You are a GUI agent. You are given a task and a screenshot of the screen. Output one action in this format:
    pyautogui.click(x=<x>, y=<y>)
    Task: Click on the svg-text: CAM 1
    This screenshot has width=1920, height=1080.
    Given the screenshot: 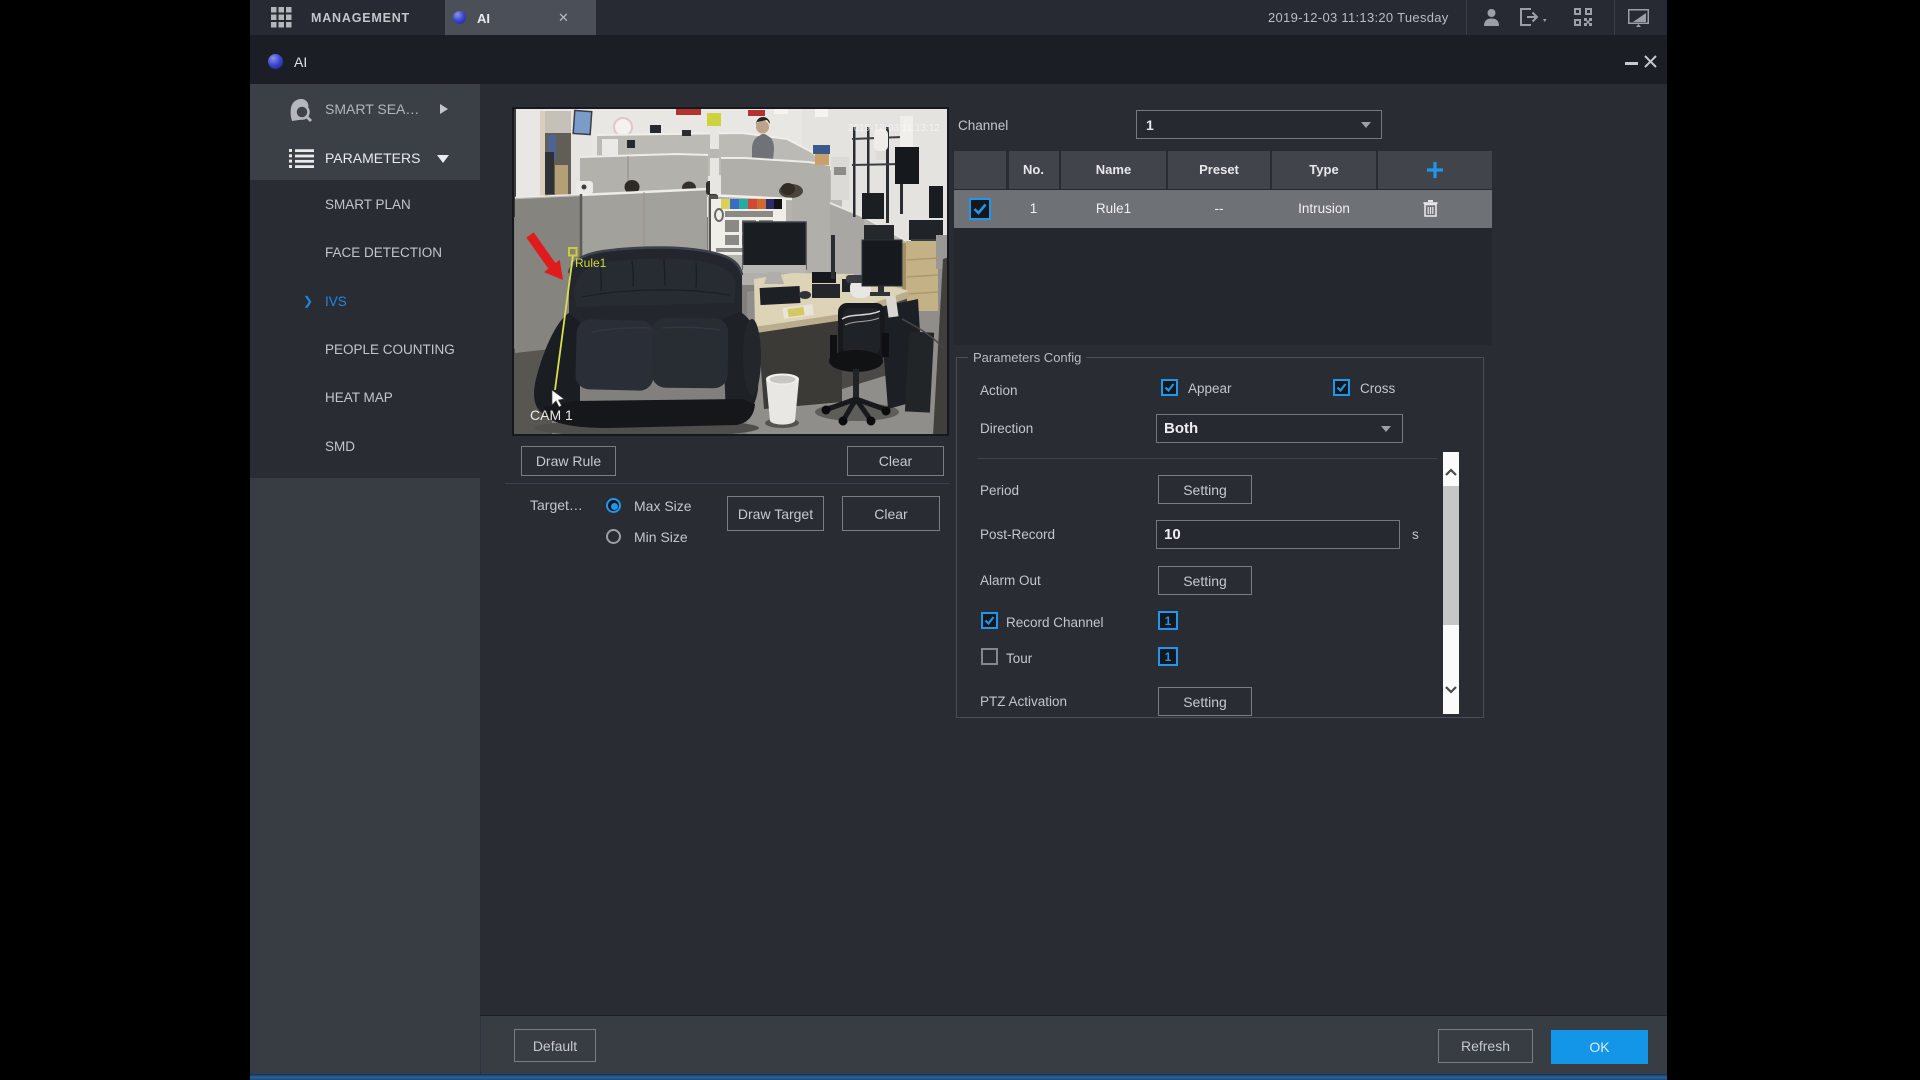 What is the action you would take?
    pyautogui.click(x=551, y=415)
    